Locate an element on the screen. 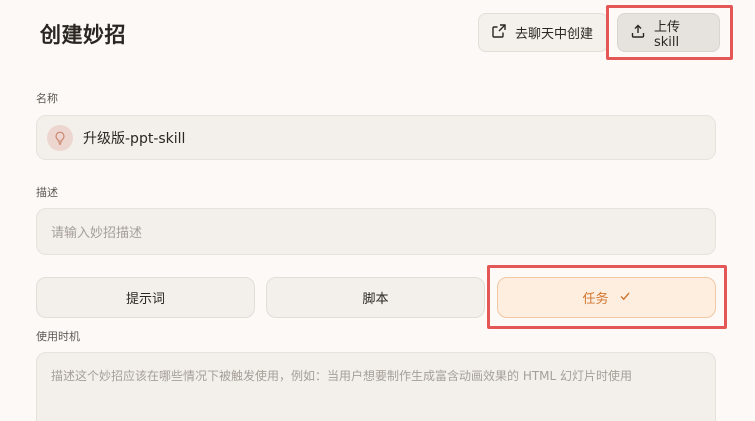 This screenshot has width=755, height=421. create-from-chat-button: 去聊天中创建 is located at coordinates (543, 32).